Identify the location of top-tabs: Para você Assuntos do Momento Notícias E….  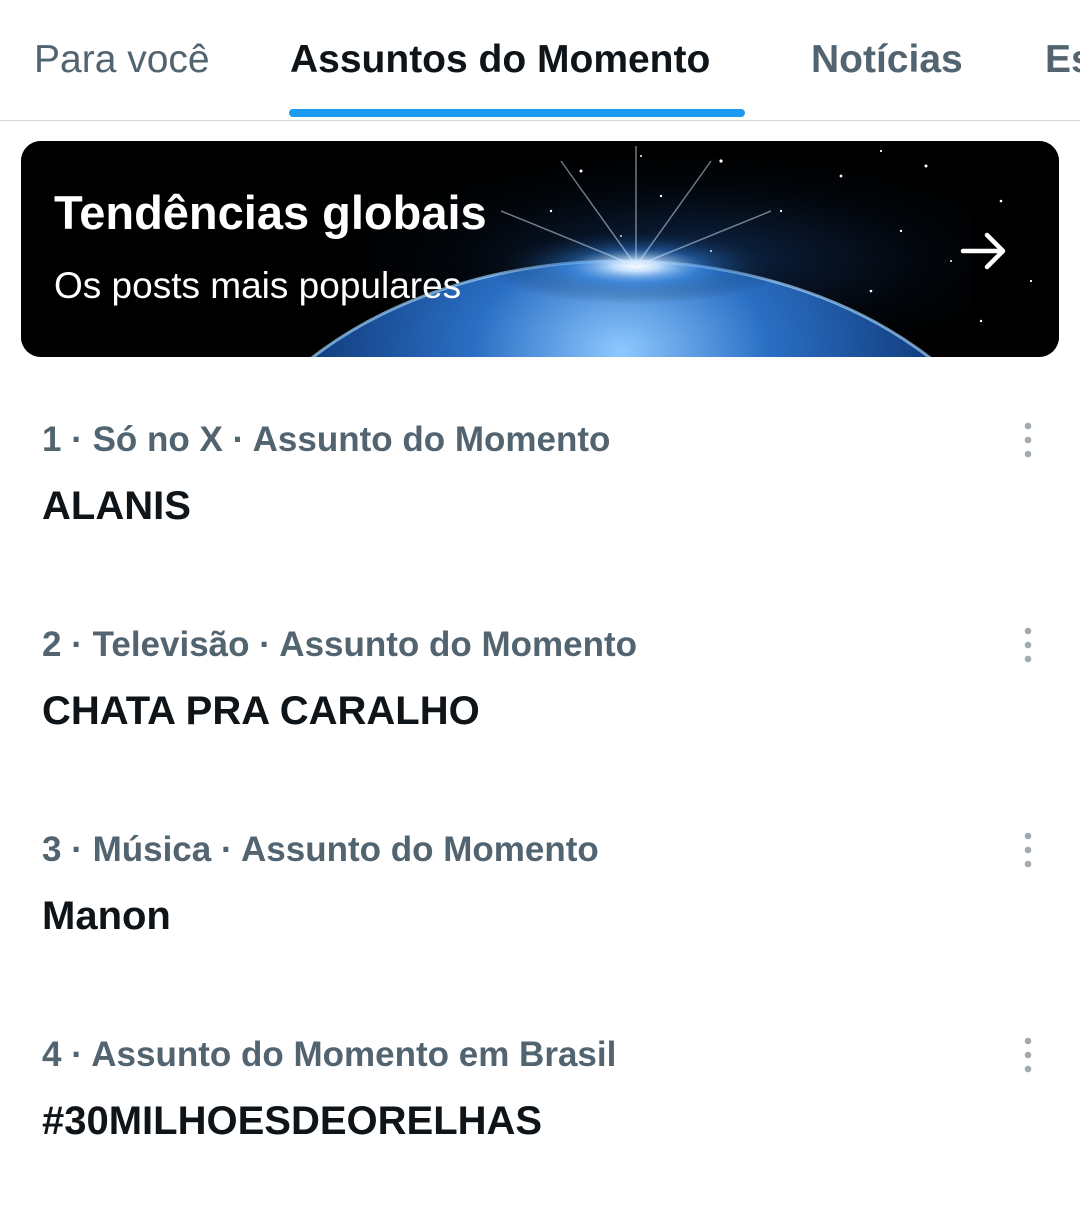
(540, 60).